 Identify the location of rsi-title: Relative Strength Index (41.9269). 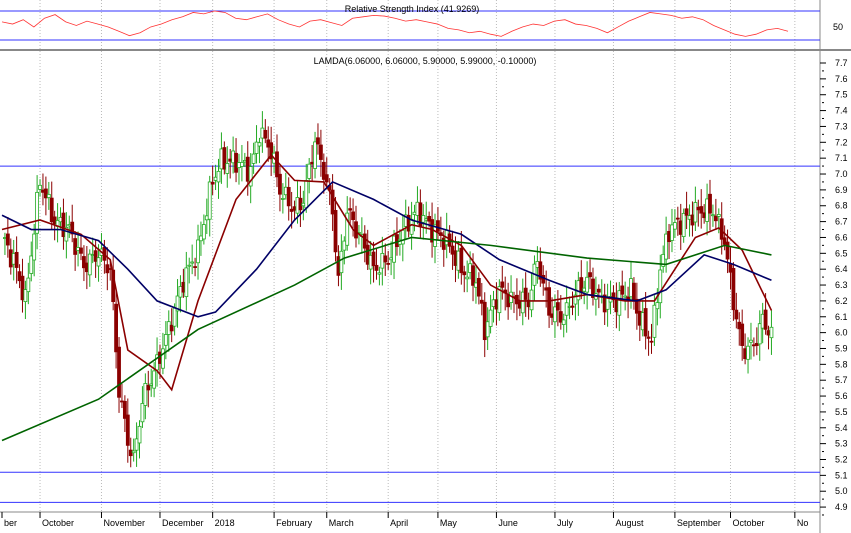
(412, 9).